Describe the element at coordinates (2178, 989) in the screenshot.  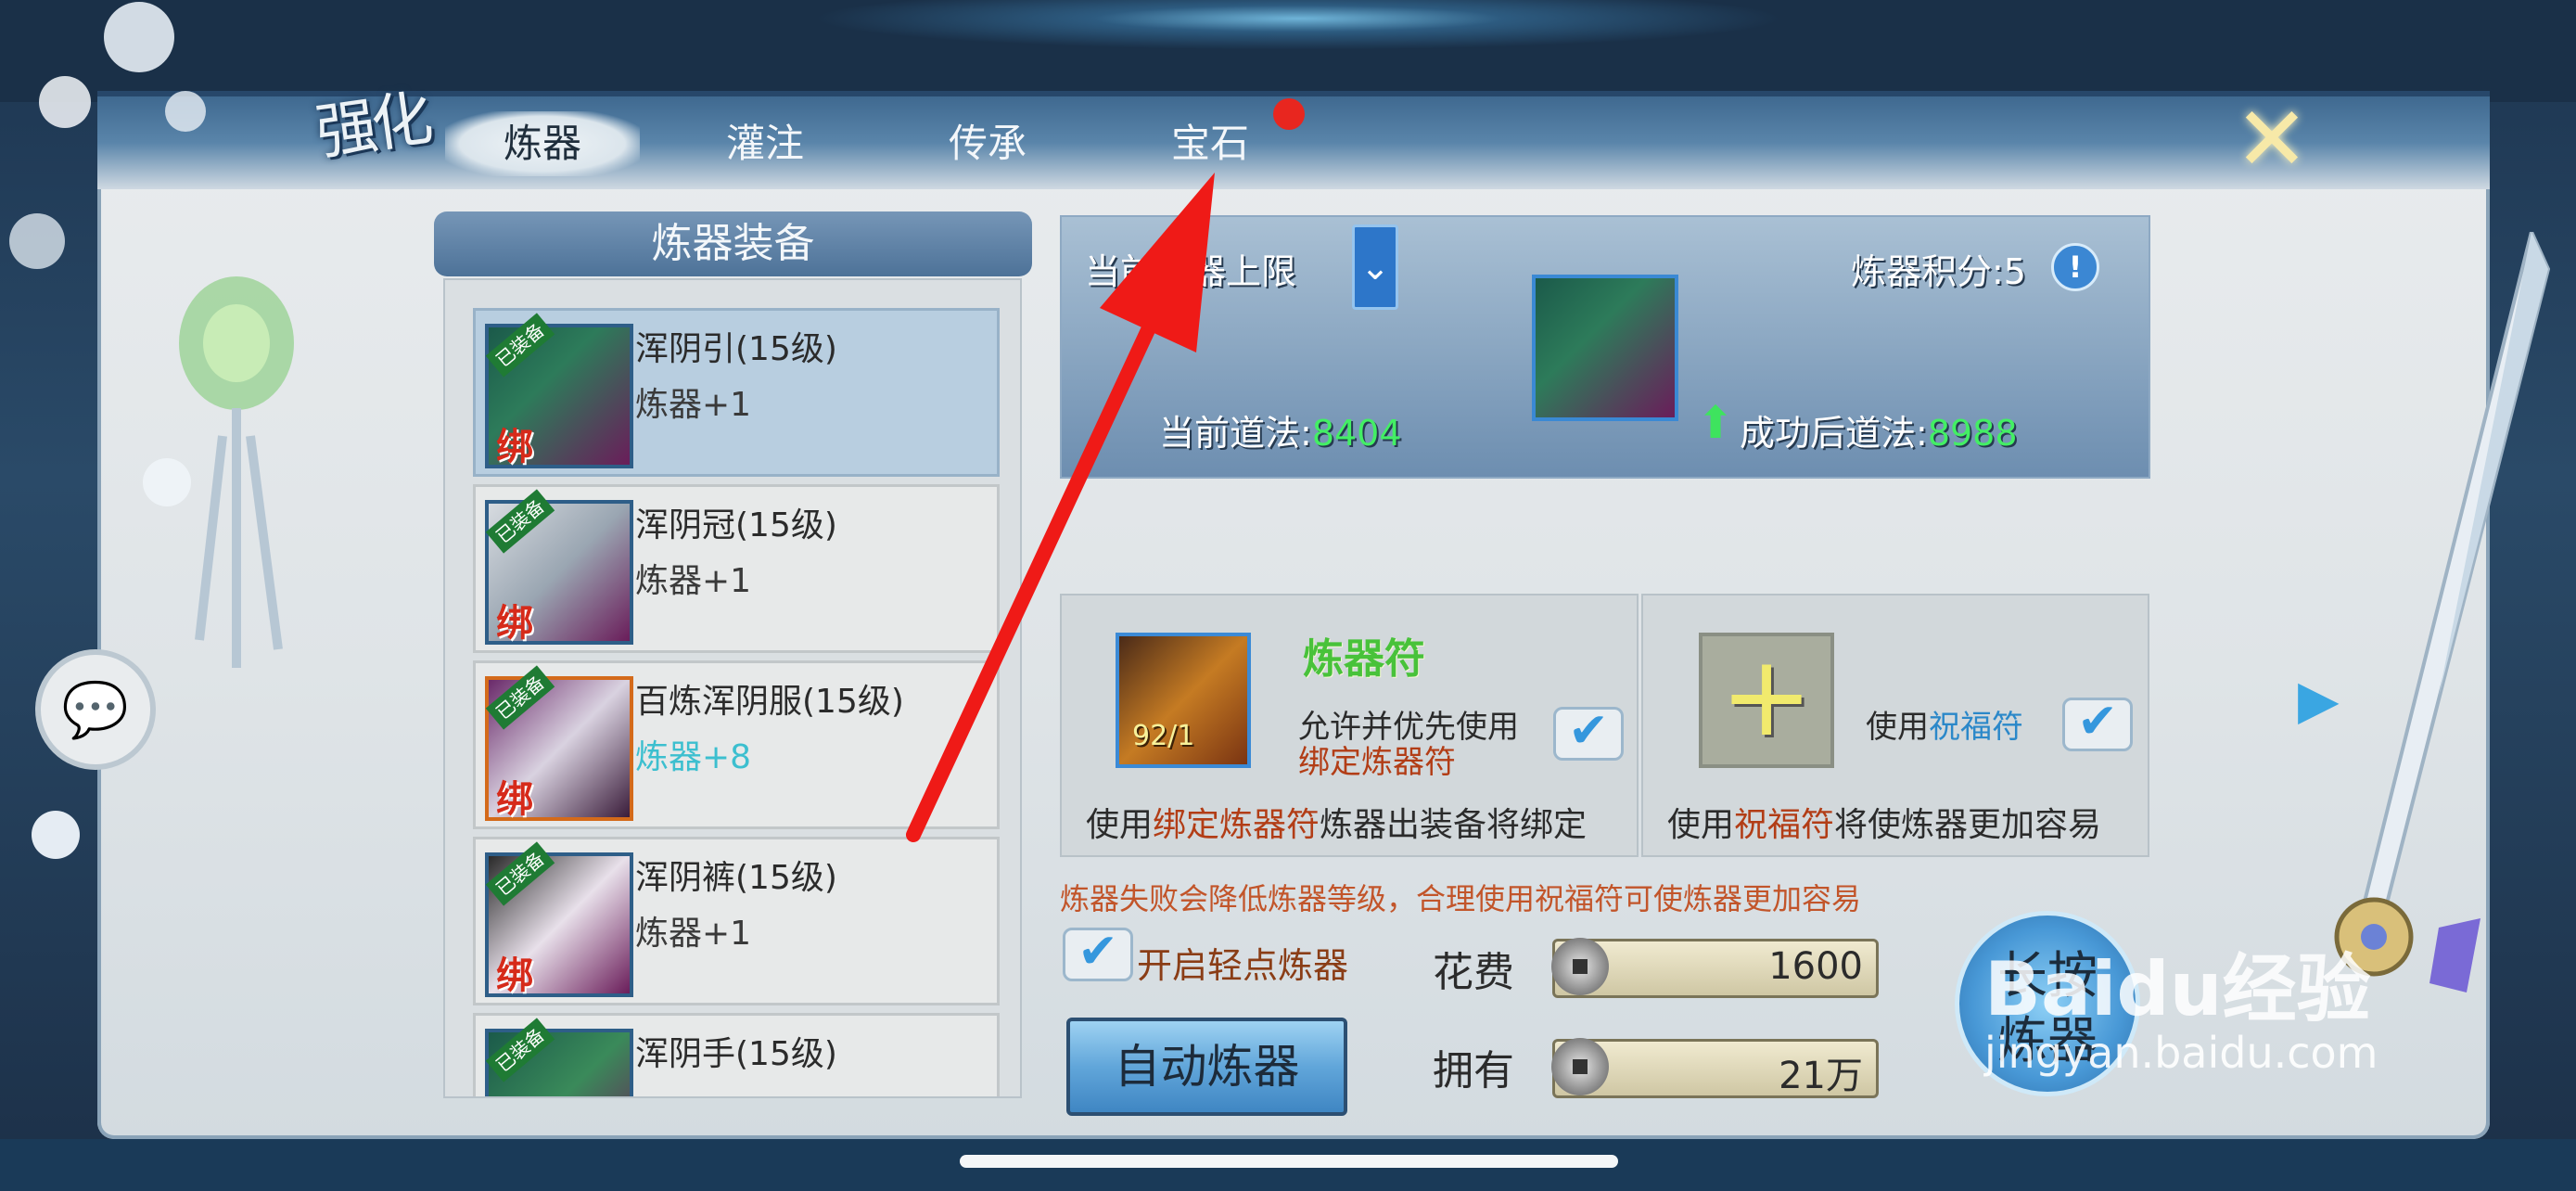
I see `watermark-brand: Baidu经验` at that location.